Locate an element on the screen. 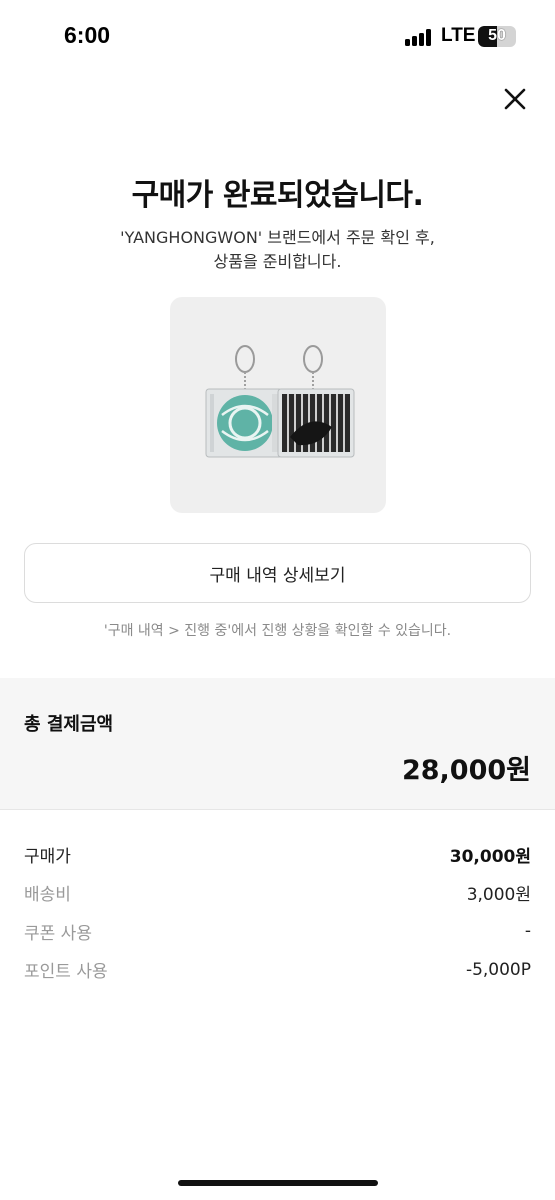  keyring-product-image is located at coordinates (280, 401).